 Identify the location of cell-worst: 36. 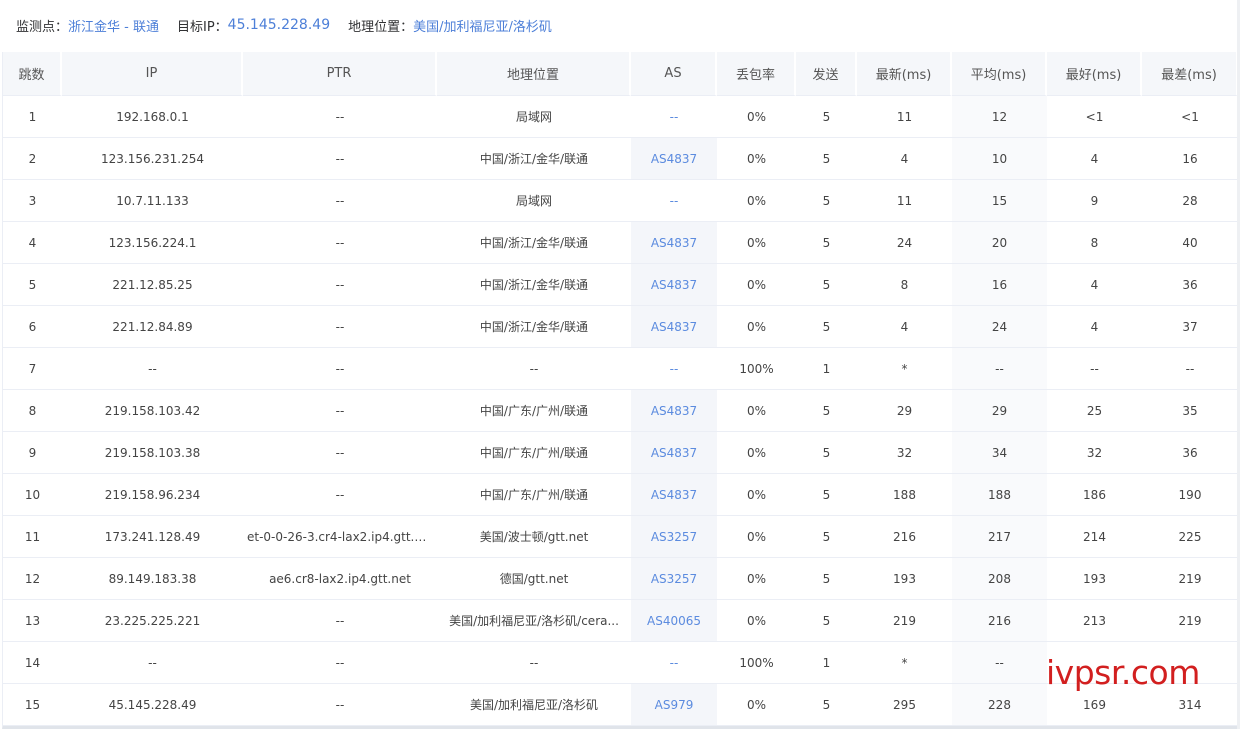
(1190, 453).